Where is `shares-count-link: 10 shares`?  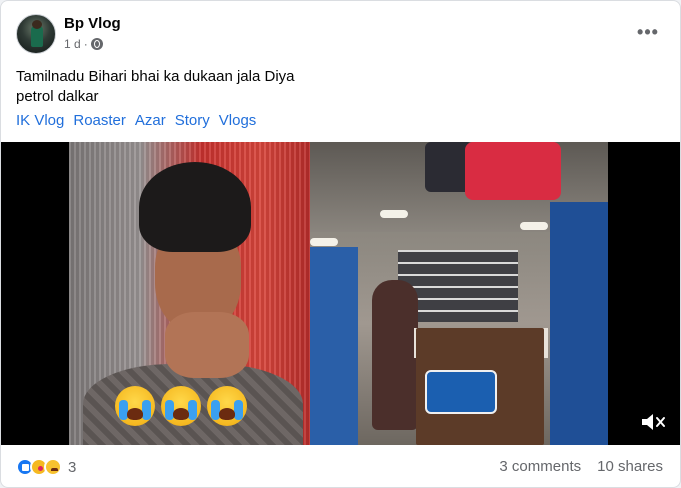
shares-count-link: 10 shares is located at coordinates (630, 466).